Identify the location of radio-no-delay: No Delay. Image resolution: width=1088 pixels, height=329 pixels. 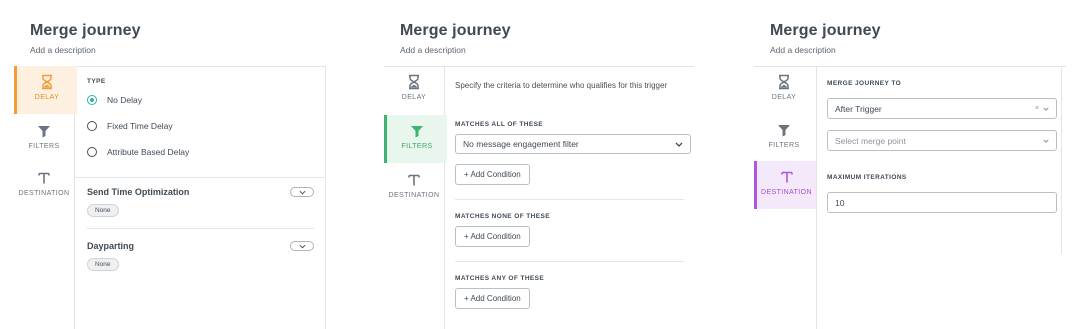
(114, 100).